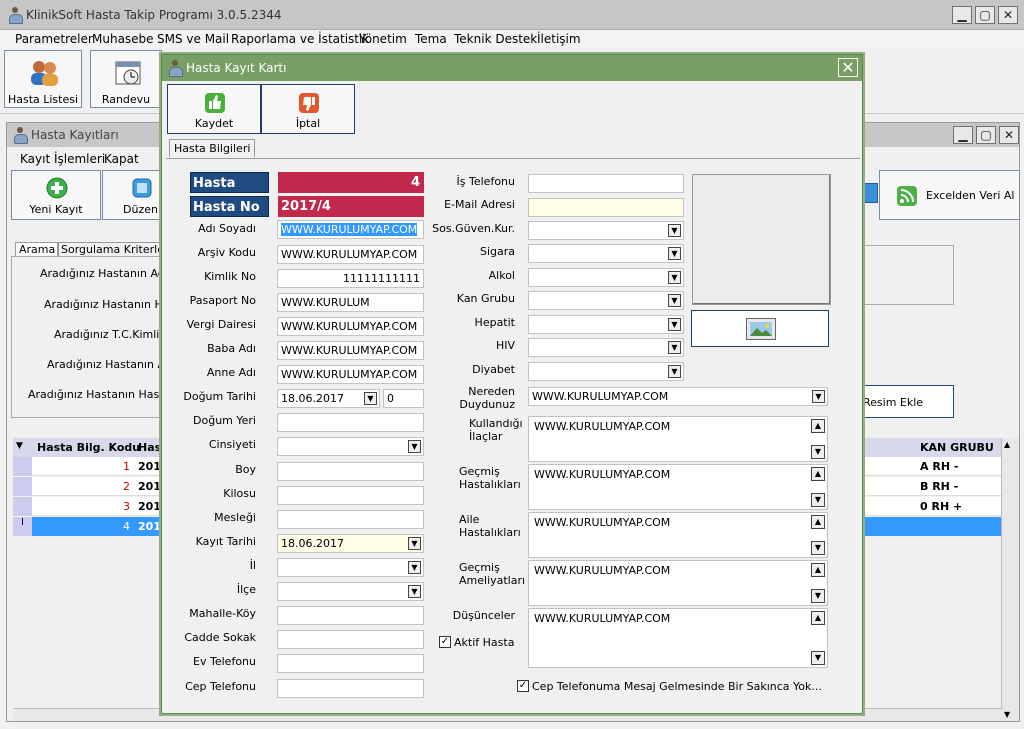 The image size is (1024, 729). What do you see at coordinates (957, 447) in the screenshot?
I see `col-kan-grubu: KAN GRUBU` at bounding box center [957, 447].